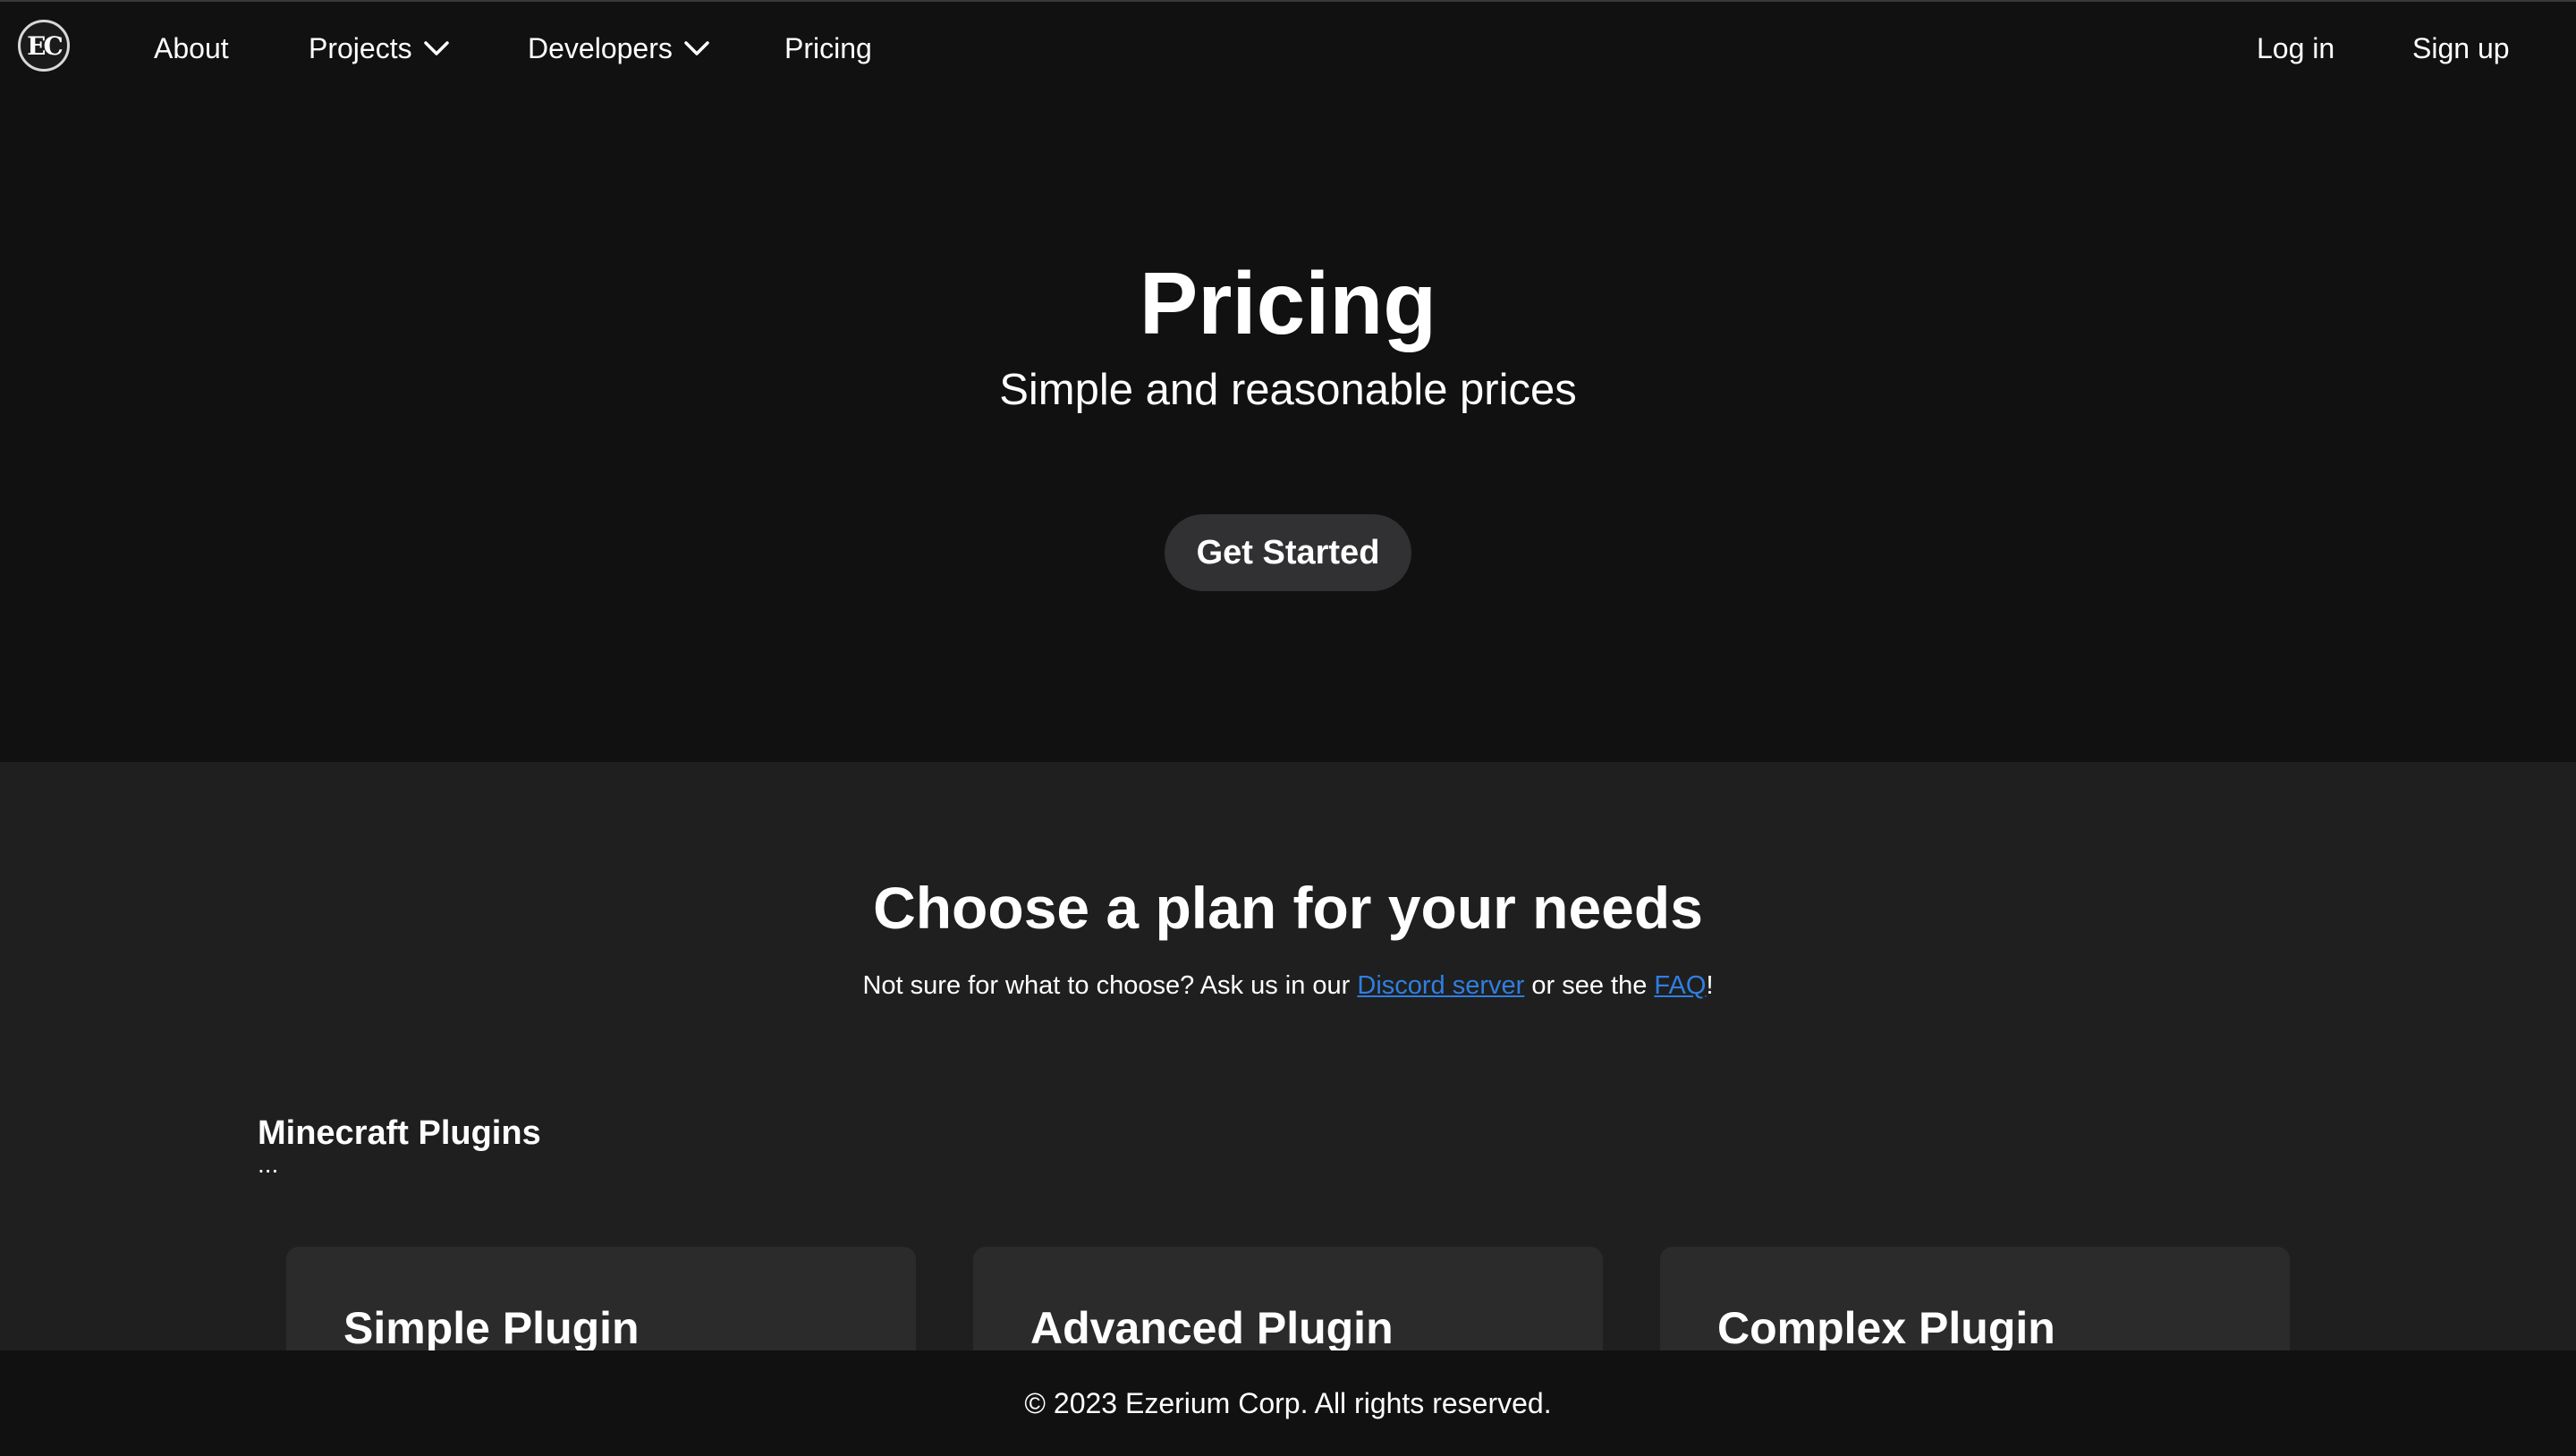 The image size is (2576, 1456). What do you see at coordinates (1288, 390) in the screenshot?
I see `page-subtitle: Simple and reasonable prices` at bounding box center [1288, 390].